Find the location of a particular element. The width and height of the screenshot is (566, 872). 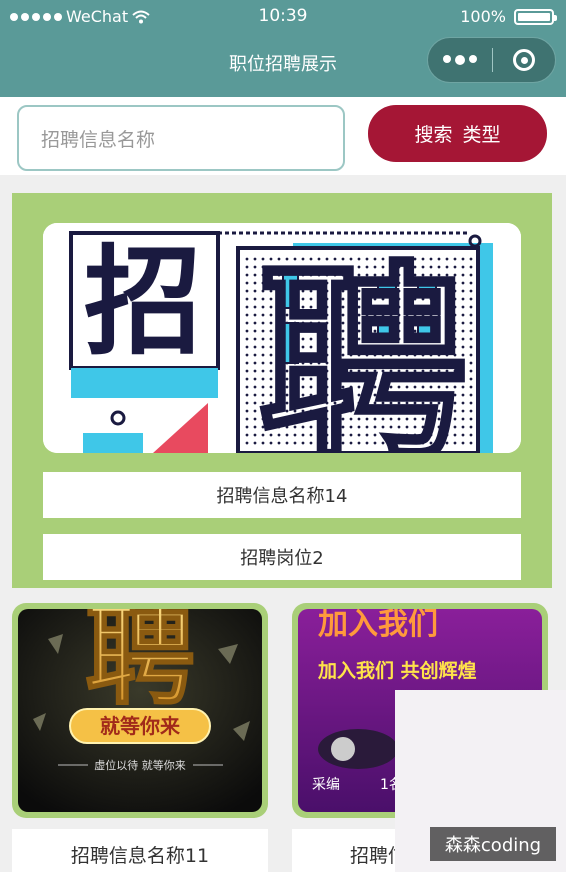

search-input: 招聘信息名称 is located at coordinates (181, 138).